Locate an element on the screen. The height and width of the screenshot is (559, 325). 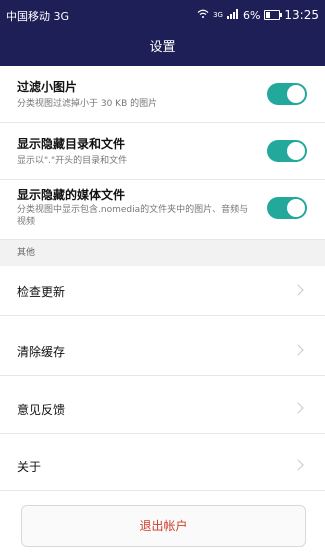
toggle-switch-filter-small-images is located at coordinates (287, 94).